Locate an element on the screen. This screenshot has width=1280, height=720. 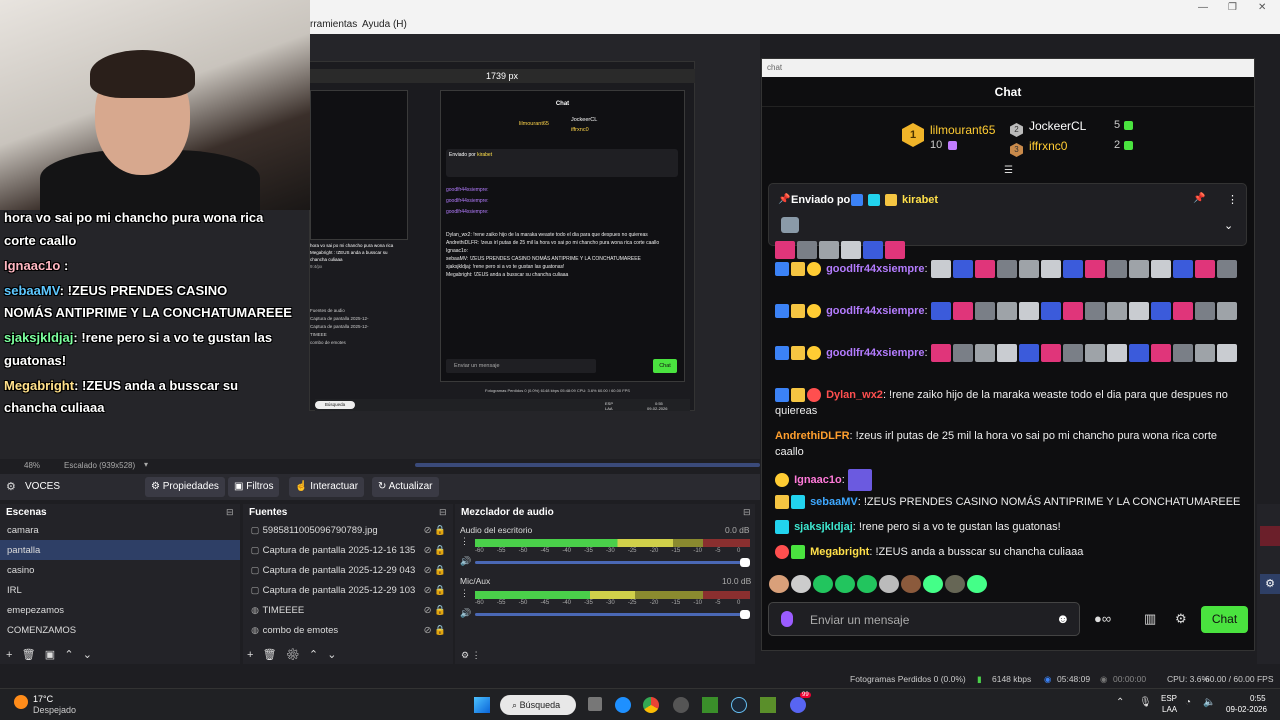
scene-item: COMENZAMOS is located at coordinates (120, 630).